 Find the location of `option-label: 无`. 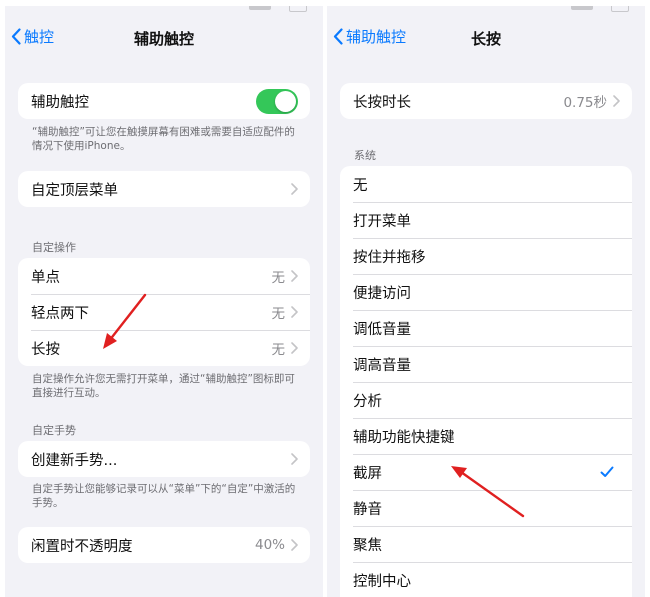

option-label: 无 is located at coordinates (360, 185).